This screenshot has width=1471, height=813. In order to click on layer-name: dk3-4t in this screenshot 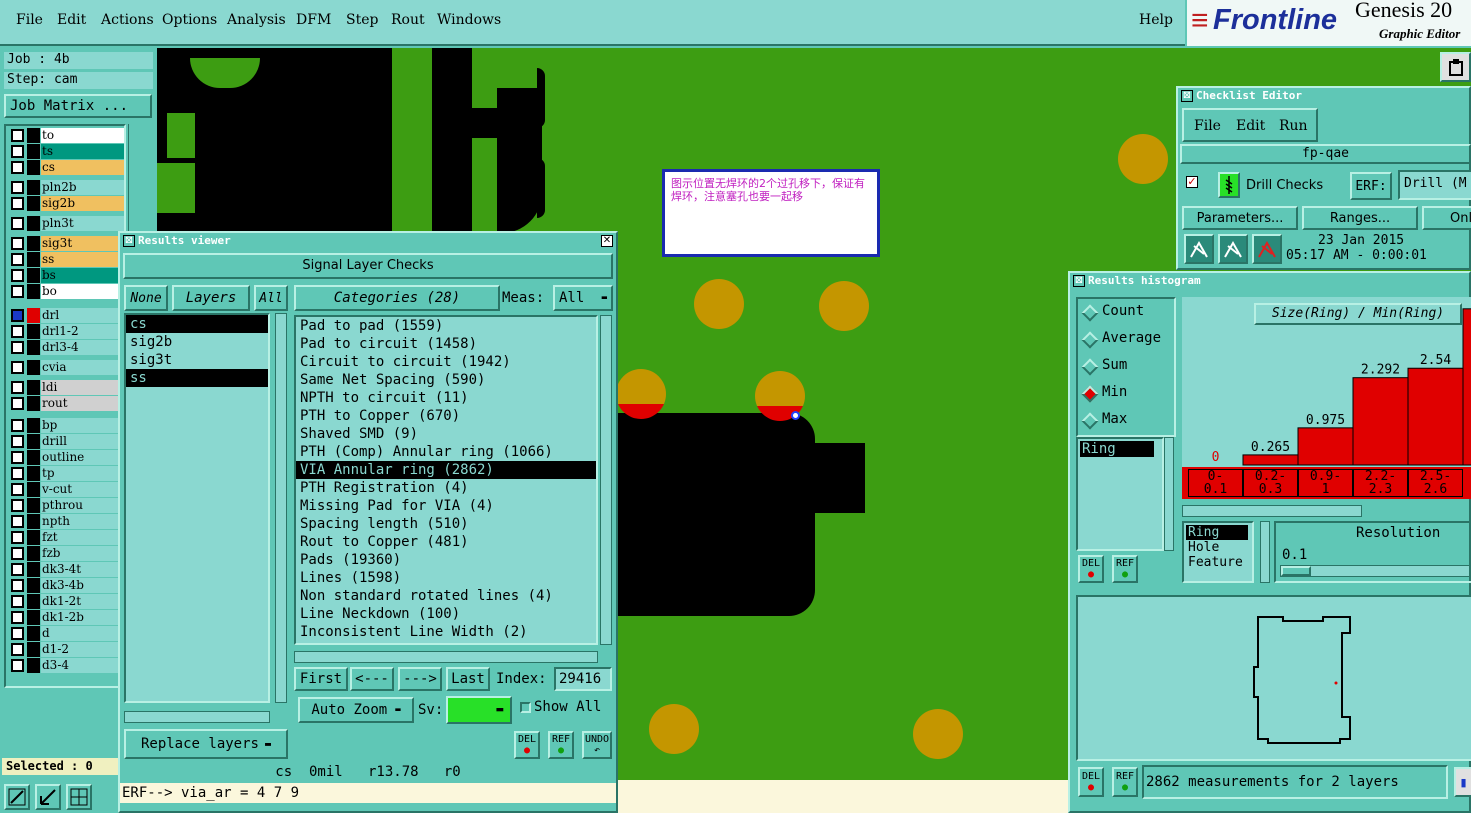, I will do `click(82, 569)`.